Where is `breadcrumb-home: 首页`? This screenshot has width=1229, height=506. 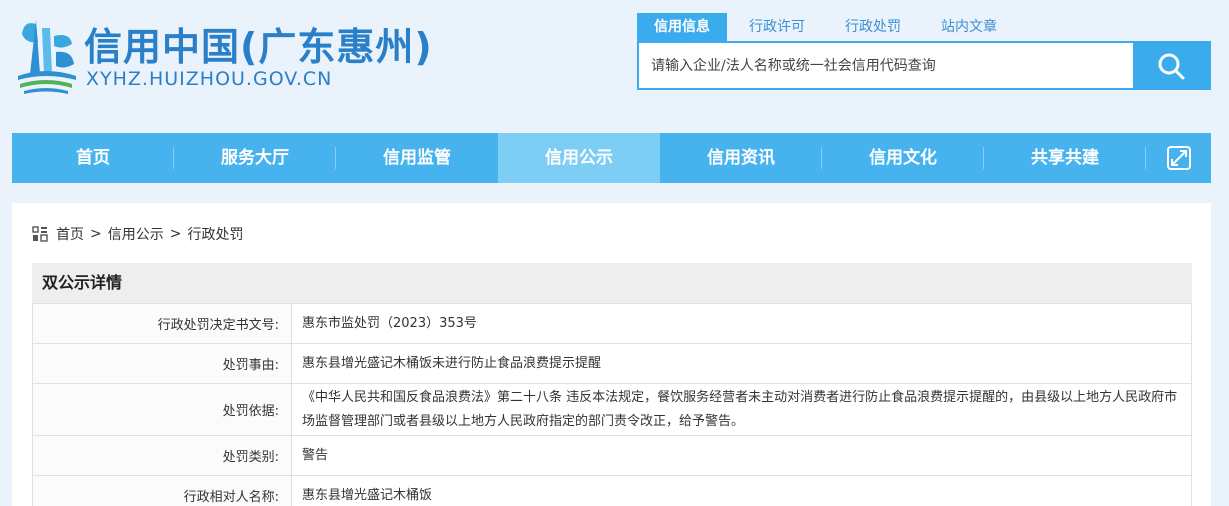
breadcrumb-home: 首页 is located at coordinates (70, 234).